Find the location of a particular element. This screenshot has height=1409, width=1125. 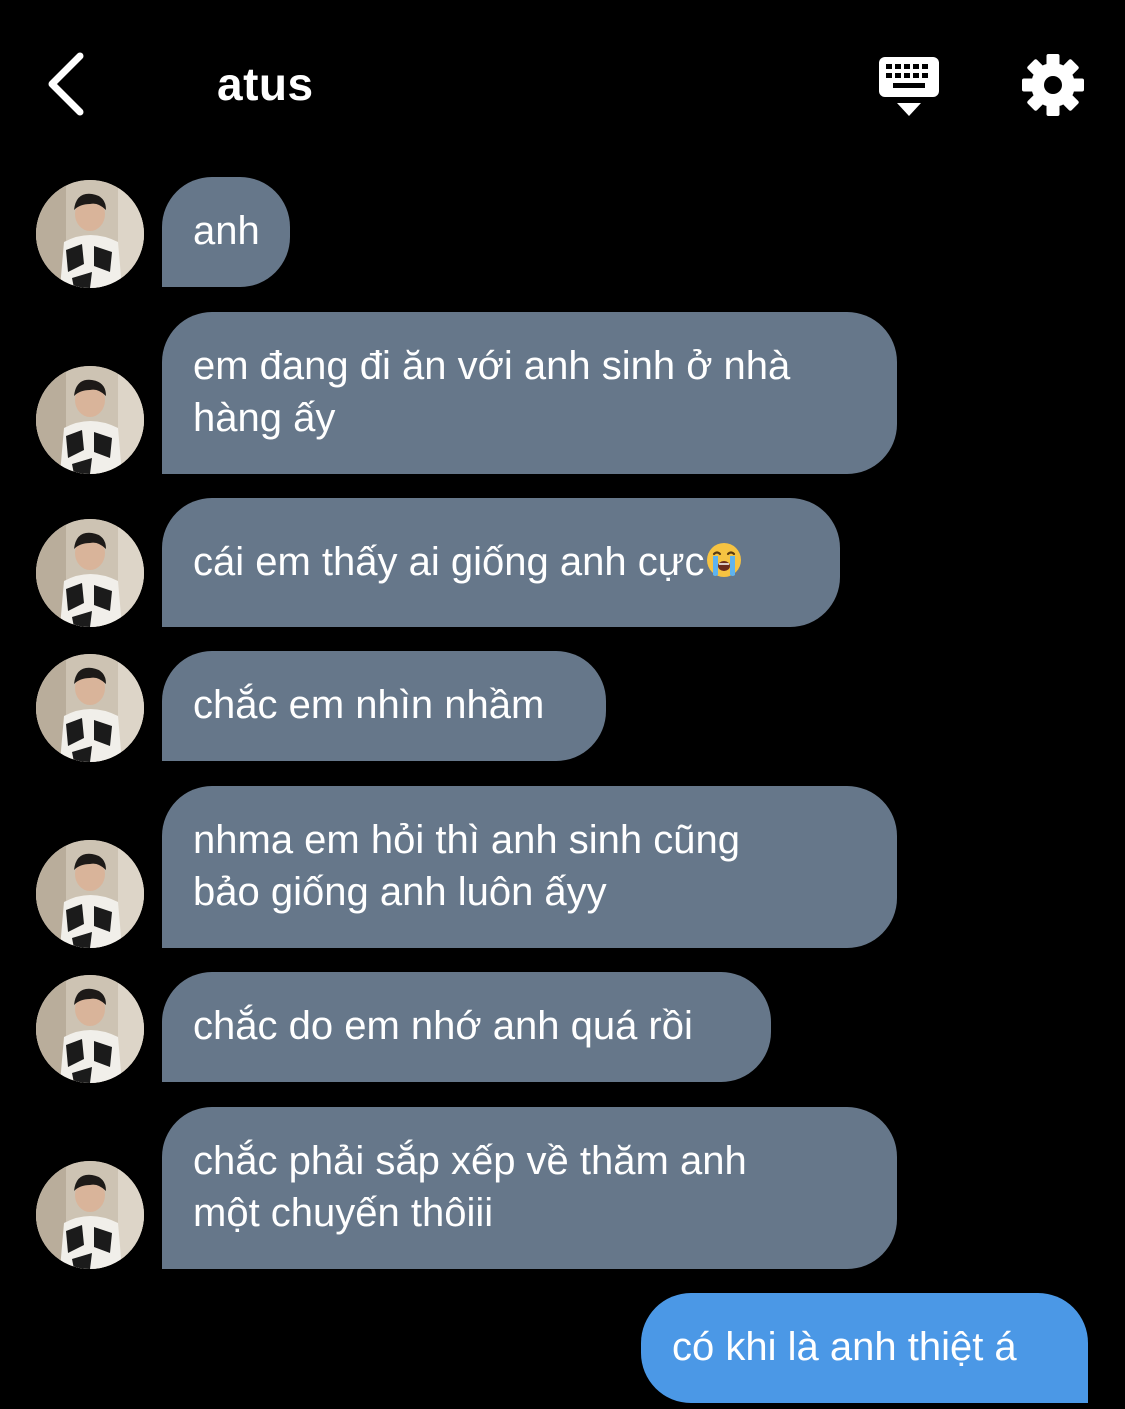

gear-icon is located at coordinates (1053, 85).